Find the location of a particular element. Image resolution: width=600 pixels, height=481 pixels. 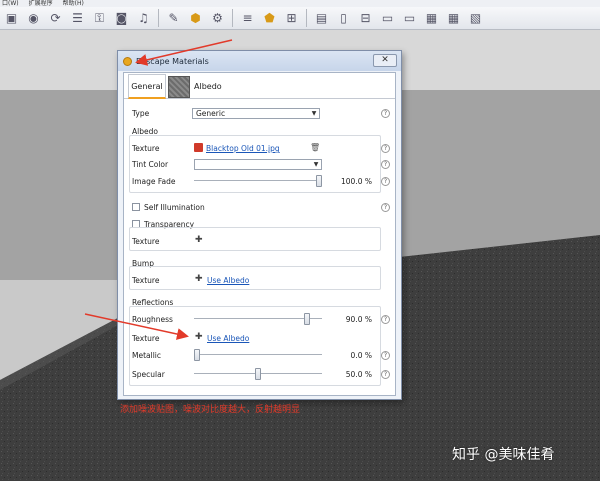

tab-general: General is located at coordinates (147, 86).